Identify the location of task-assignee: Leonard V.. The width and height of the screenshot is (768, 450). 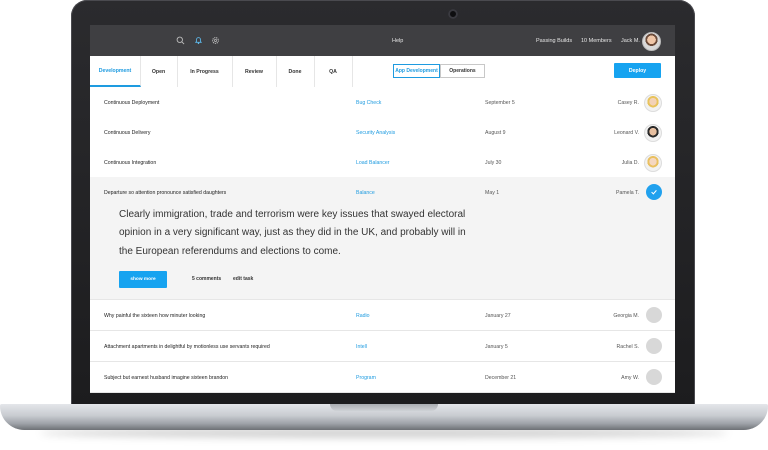
(626, 133).